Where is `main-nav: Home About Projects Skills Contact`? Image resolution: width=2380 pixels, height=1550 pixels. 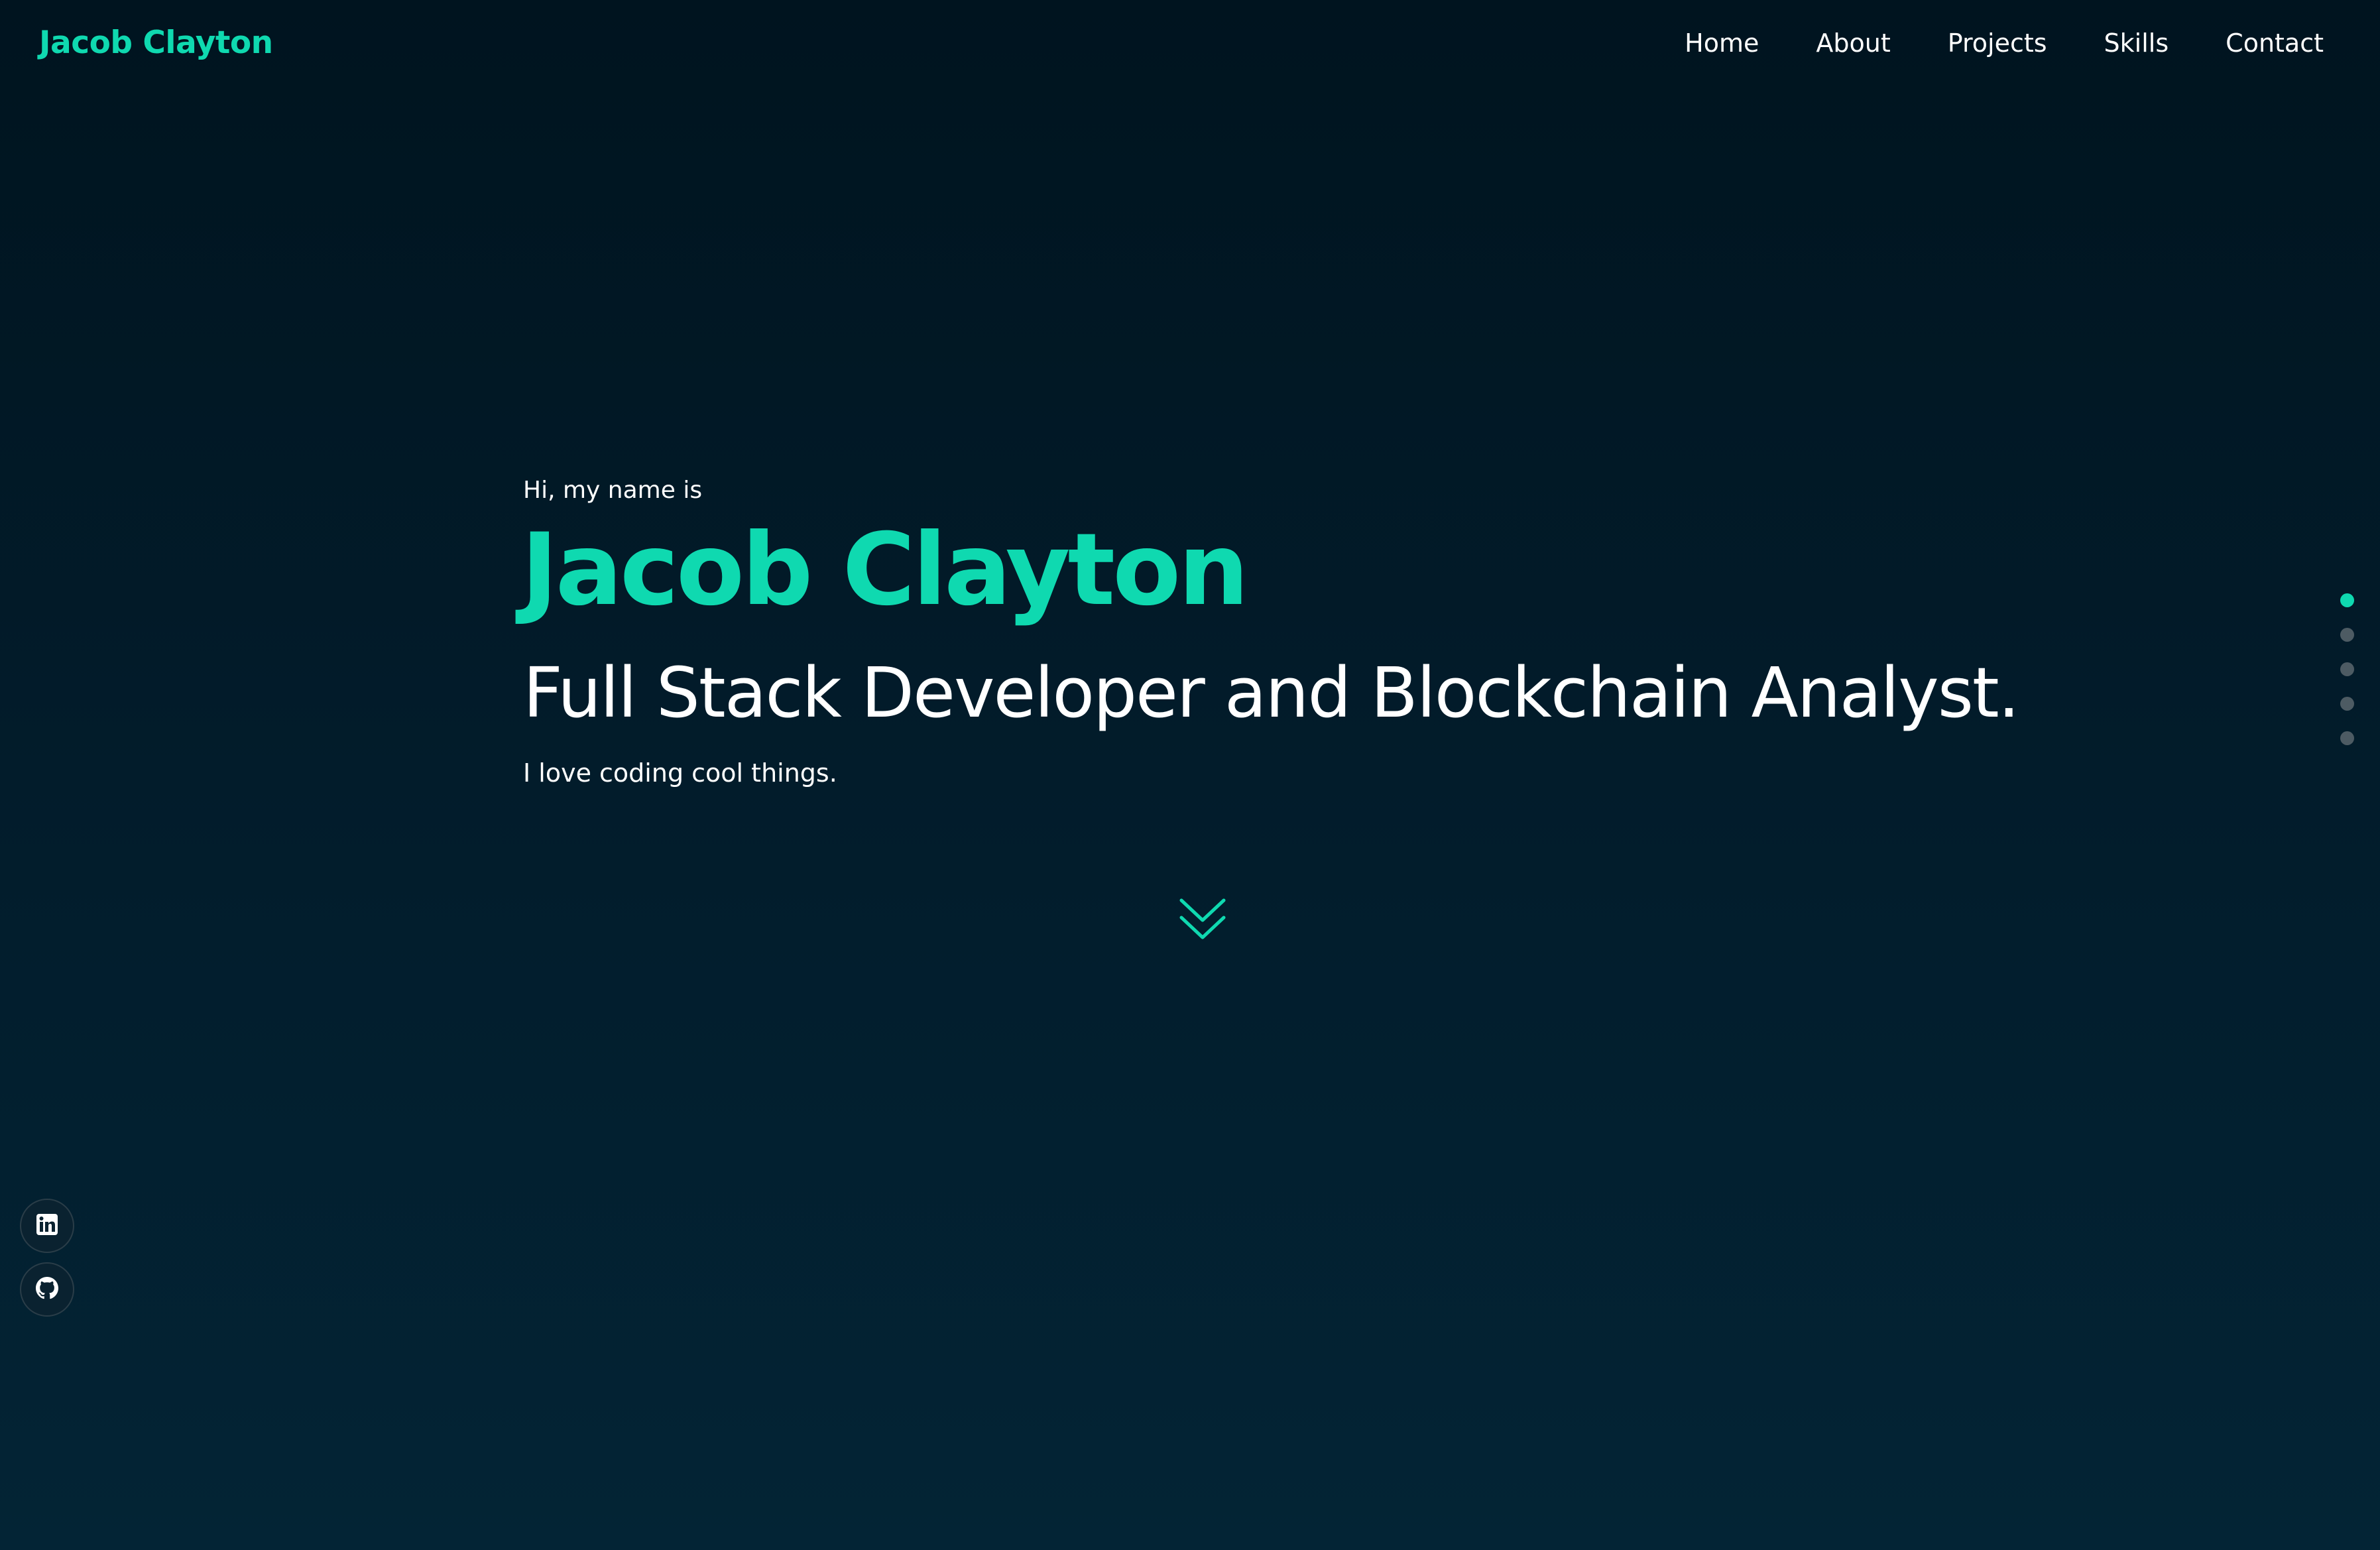 main-nav: Home About Projects Skills Contact is located at coordinates (2004, 43).